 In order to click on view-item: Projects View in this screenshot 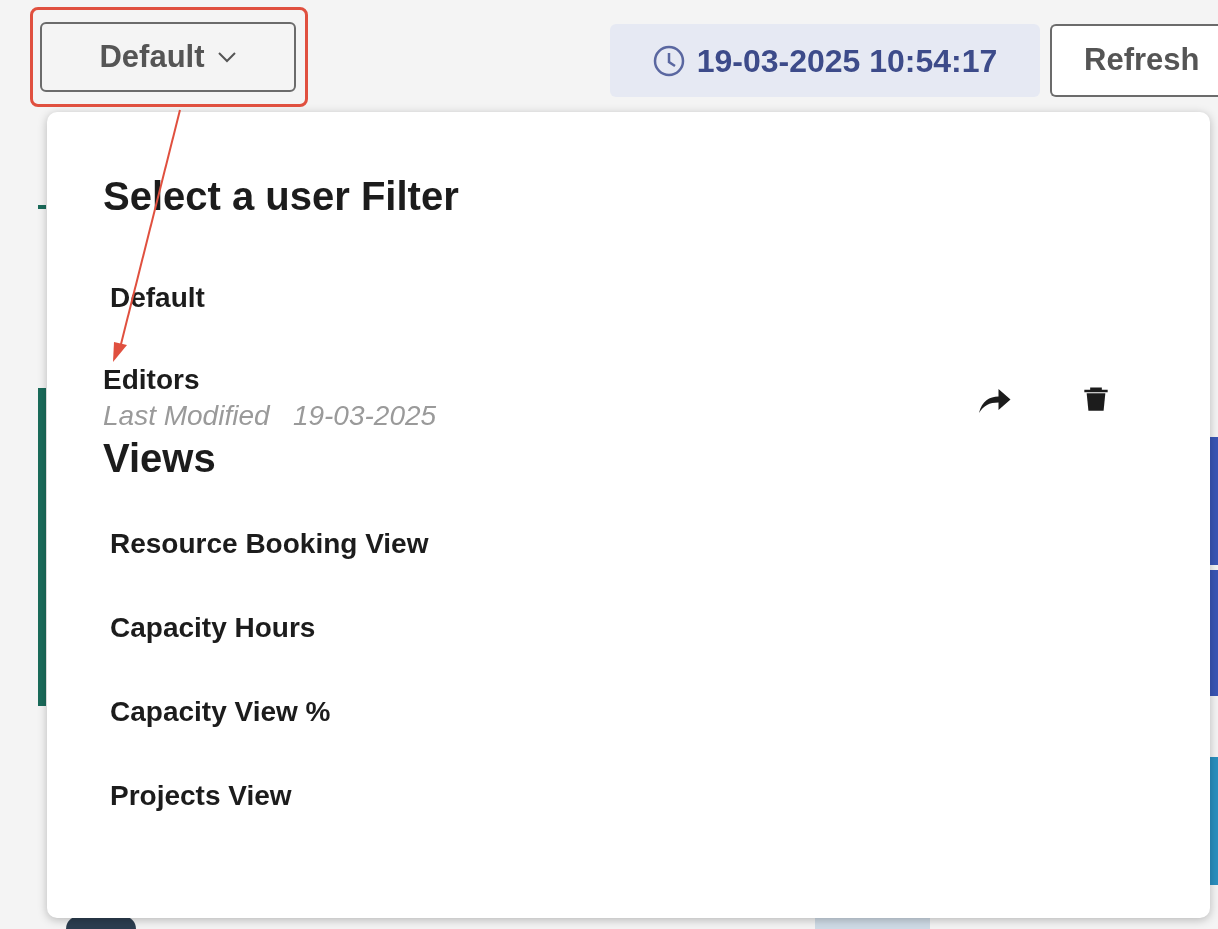, I will do `click(197, 796)`.